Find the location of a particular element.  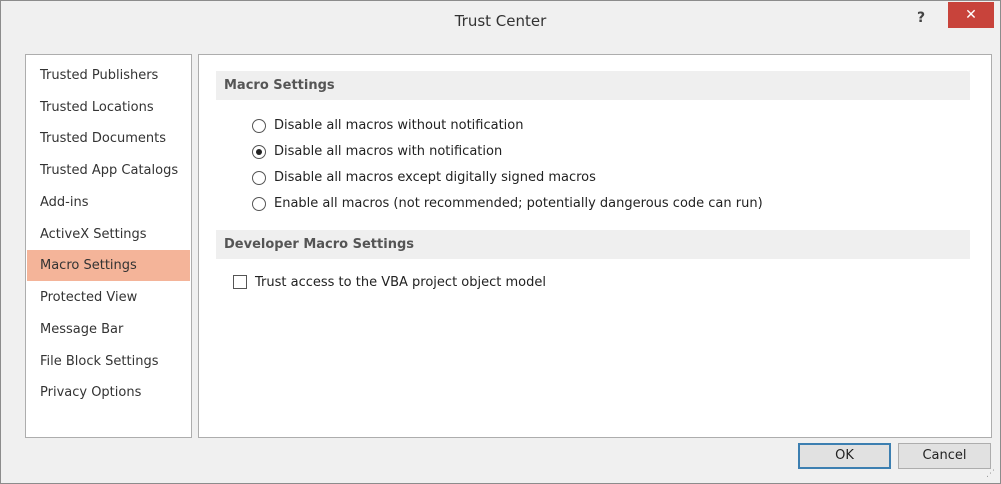

sidebar-item-label: Trusted Locations is located at coordinates (97, 107).